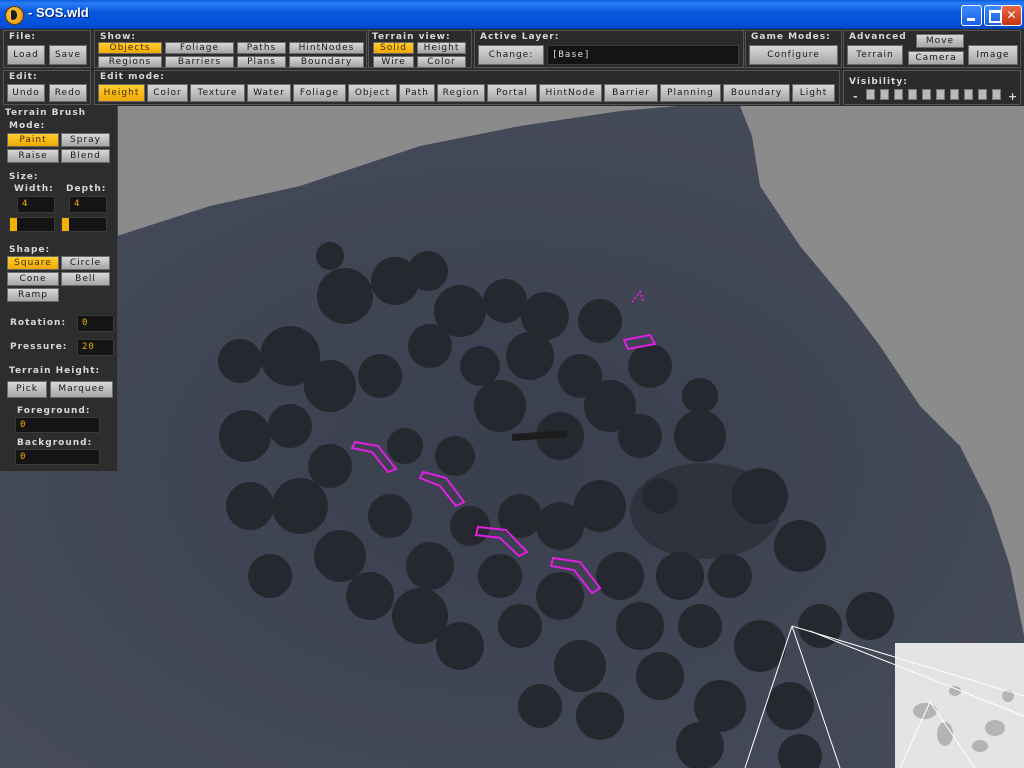 This screenshot has width=1024, height=768. What do you see at coordinates (393, 62) in the screenshot?
I see `terrain-wire-button: Wire` at bounding box center [393, 62].